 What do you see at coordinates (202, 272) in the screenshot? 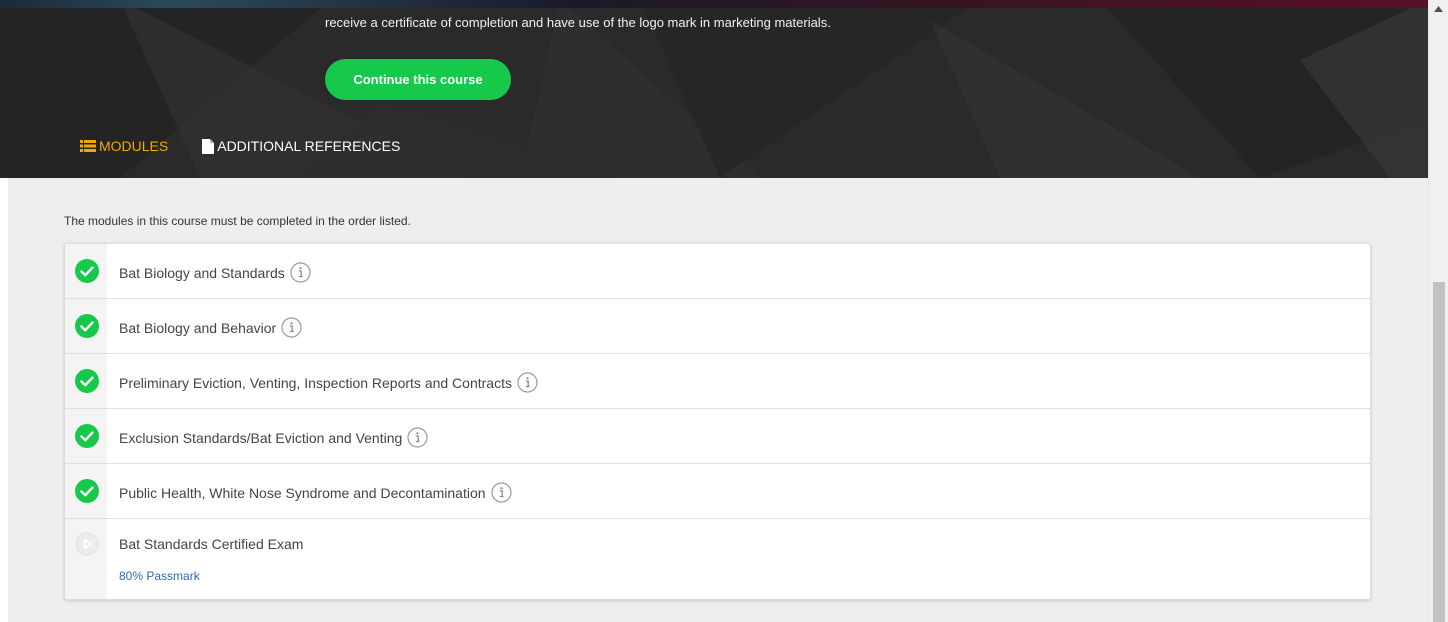
I see `module-title: Bat Biology and Standards` at bounding box center [202, 272].